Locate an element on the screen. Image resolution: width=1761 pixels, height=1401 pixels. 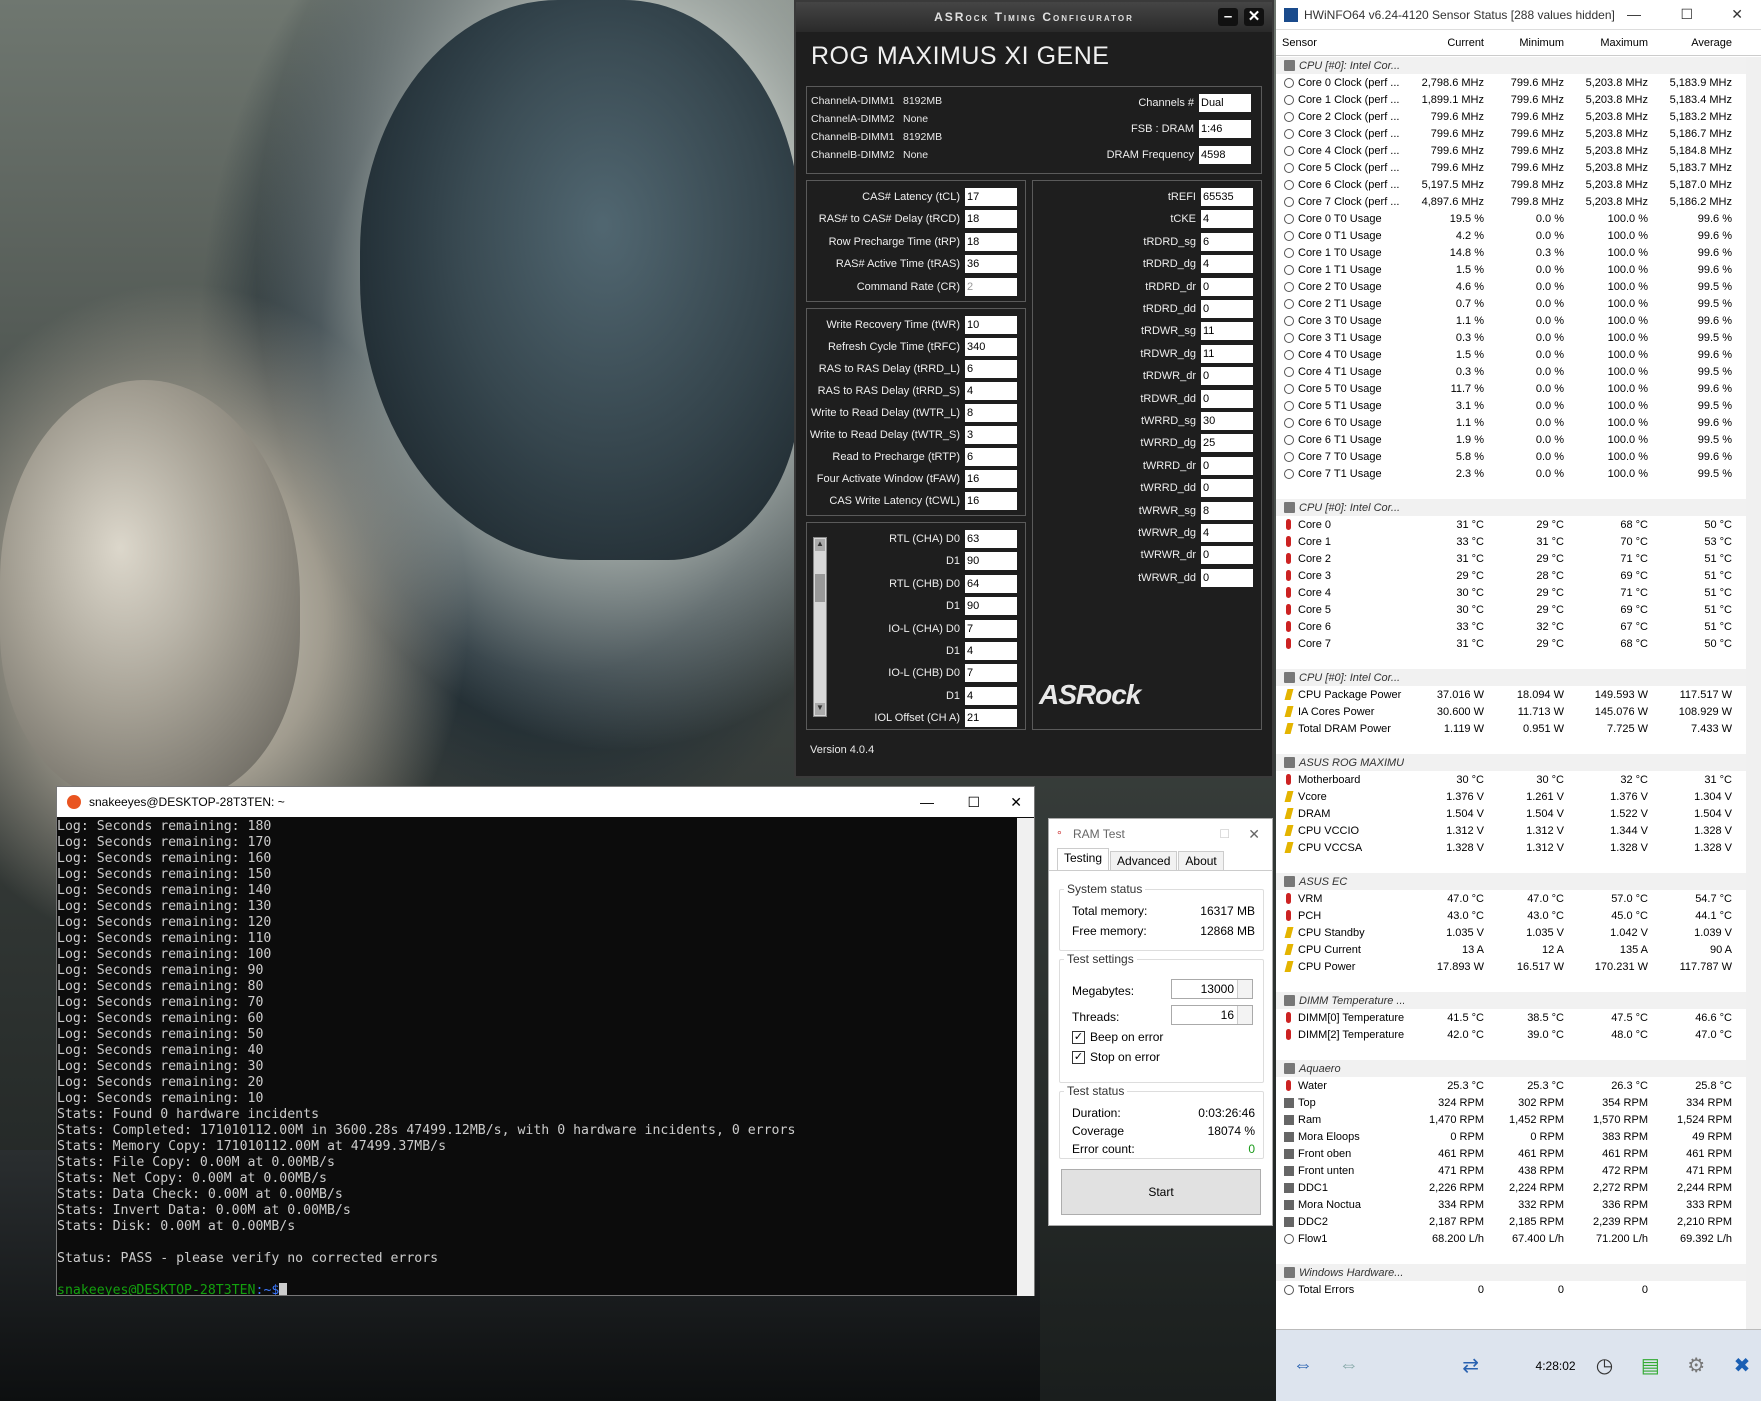
sensor-row: PCH 43.0 °C 43.0 °C 45.0 °C 44.1 °C is located at coordinates (1511, 915).